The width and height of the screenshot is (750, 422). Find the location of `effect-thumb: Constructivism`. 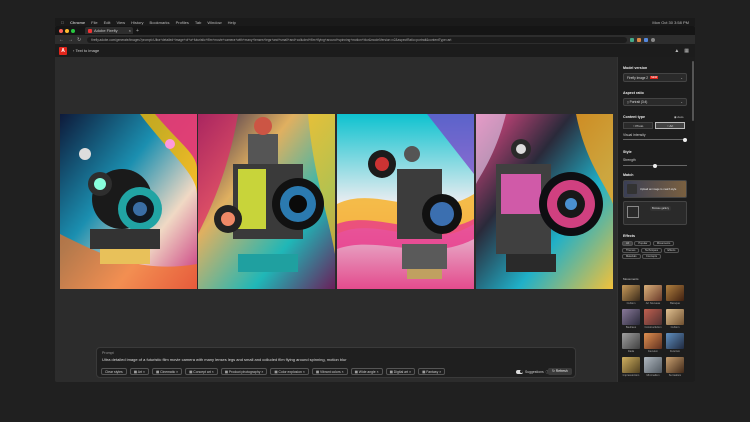

effect-thumb: Constructivism is located at coordinates (653, 319).